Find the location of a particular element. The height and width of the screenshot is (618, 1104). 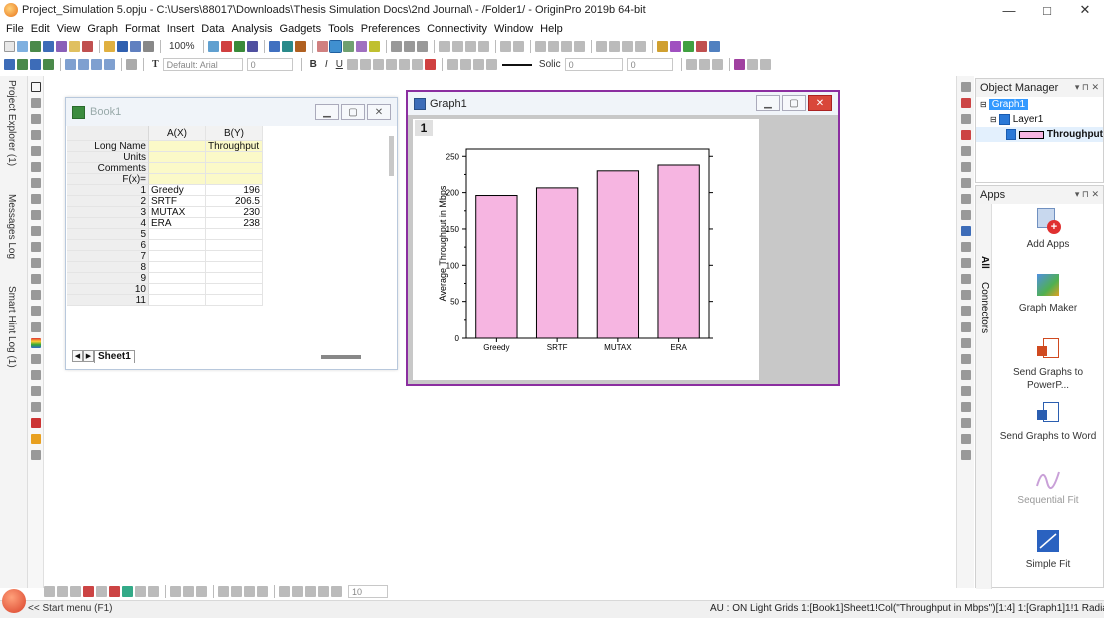

add-layer-icon is located at coordinates (249, 591).